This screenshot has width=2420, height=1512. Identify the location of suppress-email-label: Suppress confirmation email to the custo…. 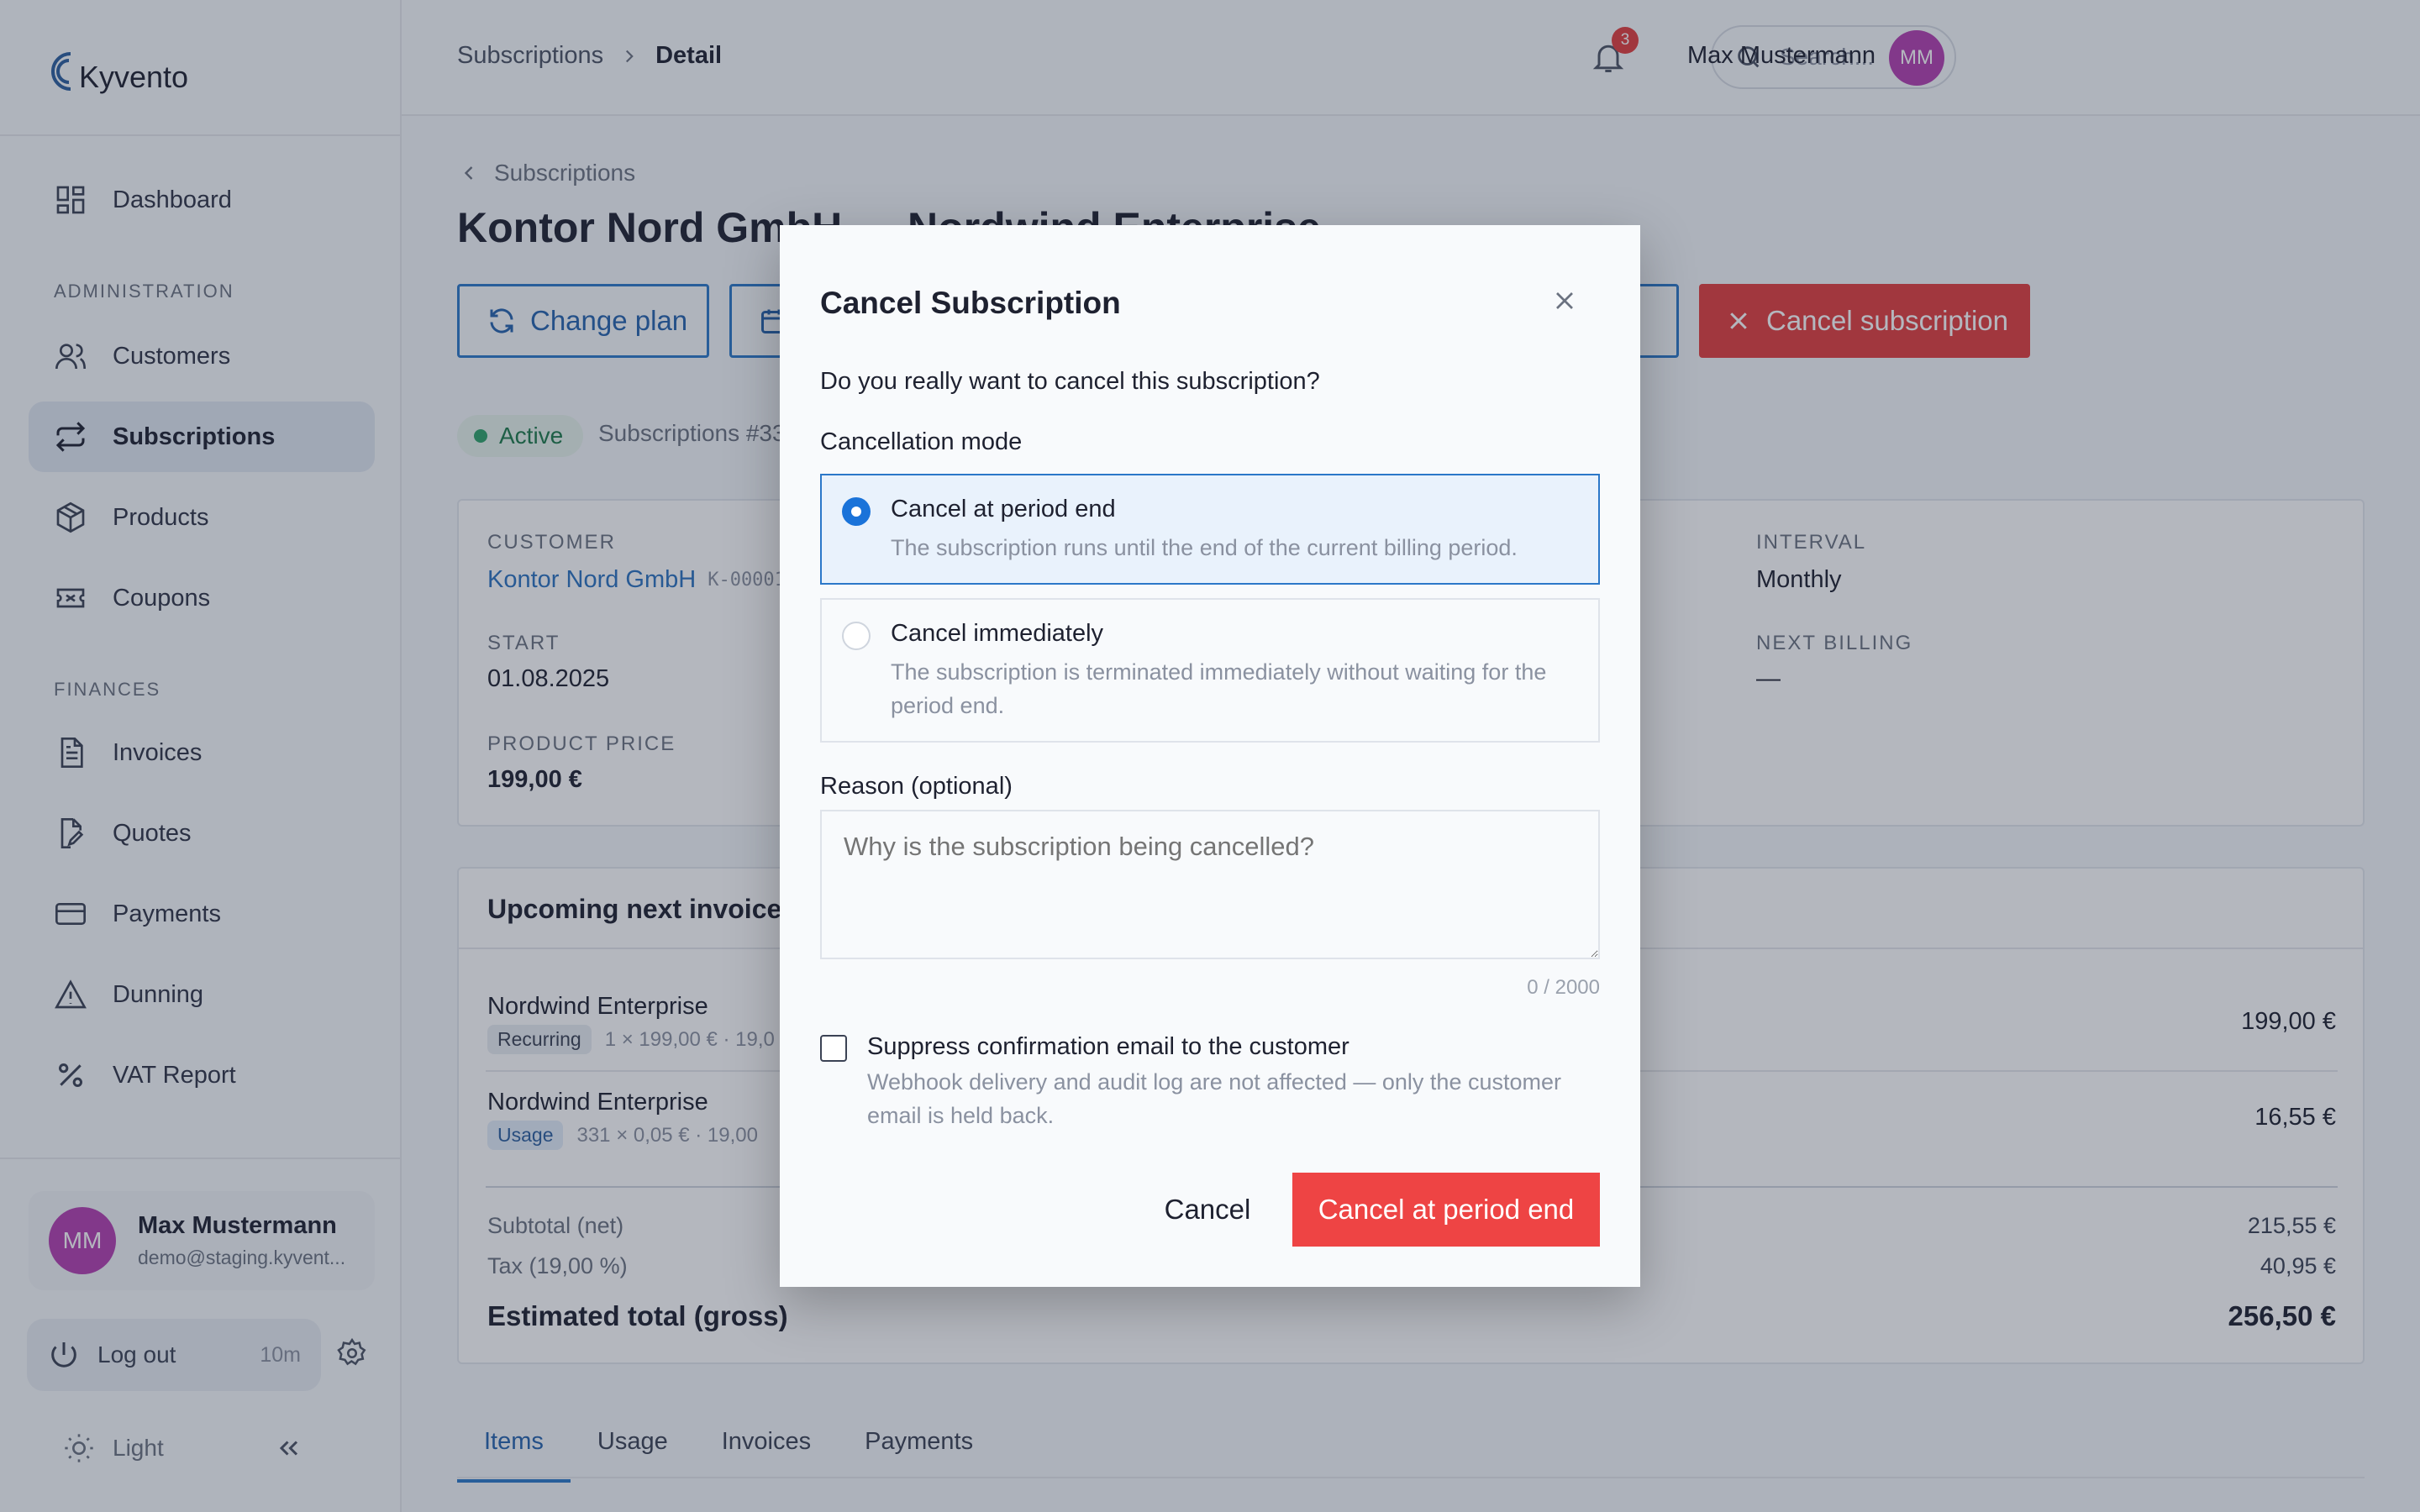
(1108, 1047).